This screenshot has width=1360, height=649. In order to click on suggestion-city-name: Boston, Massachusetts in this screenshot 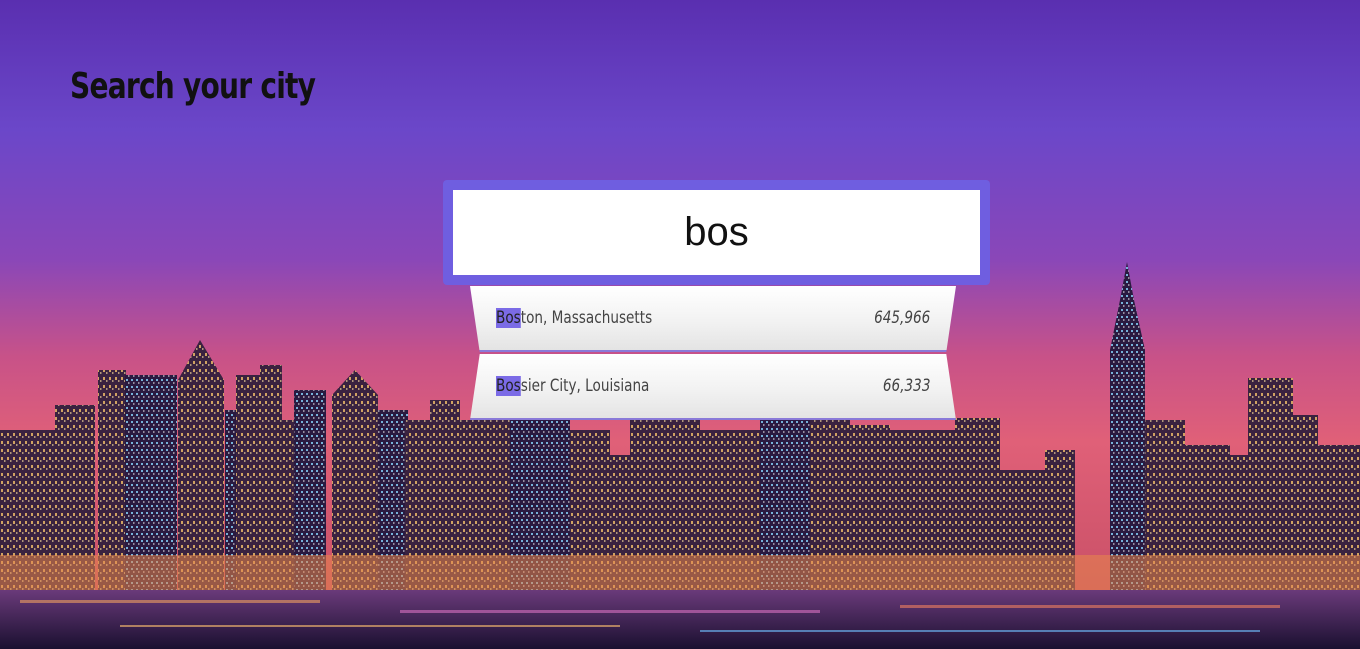, I will do `click(574, 318)`.